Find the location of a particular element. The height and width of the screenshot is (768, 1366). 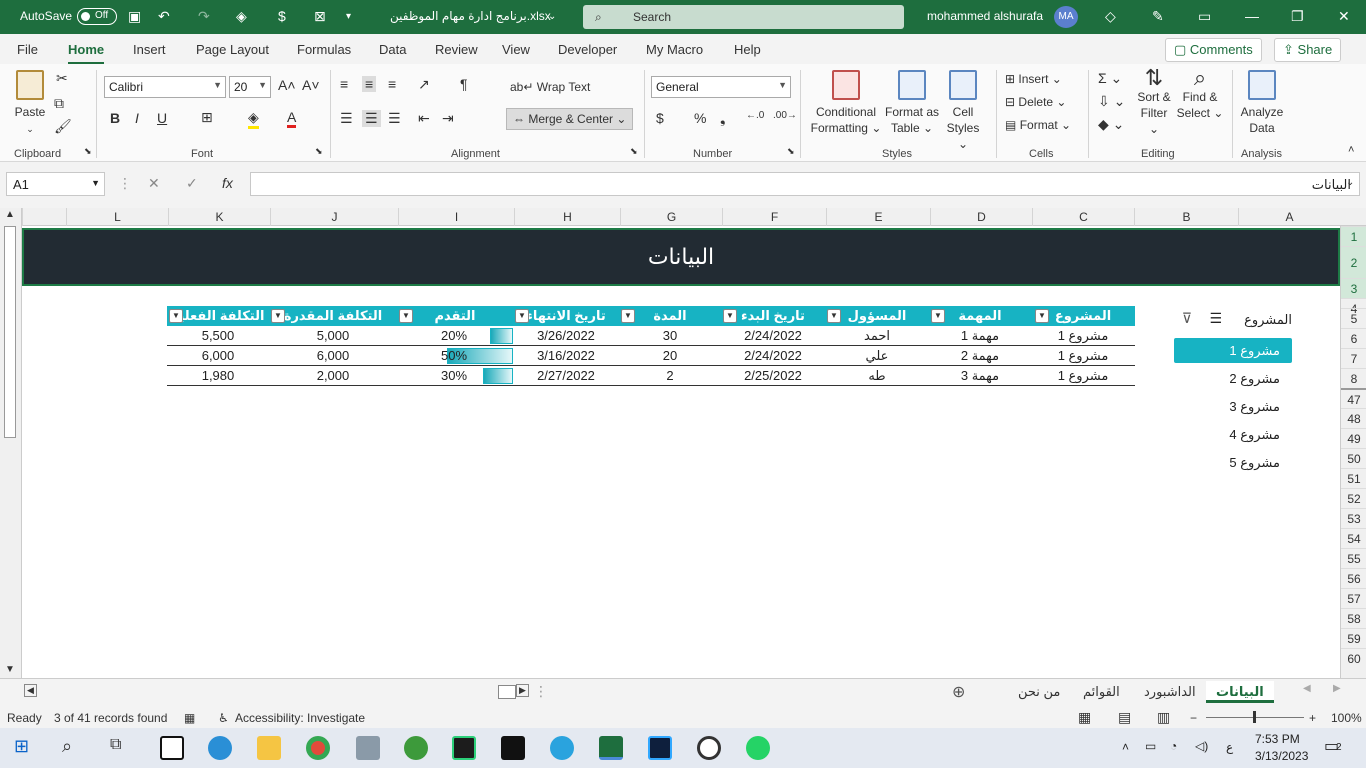

font-size-select: 20 ▼ is located at coordinates (250, 87).